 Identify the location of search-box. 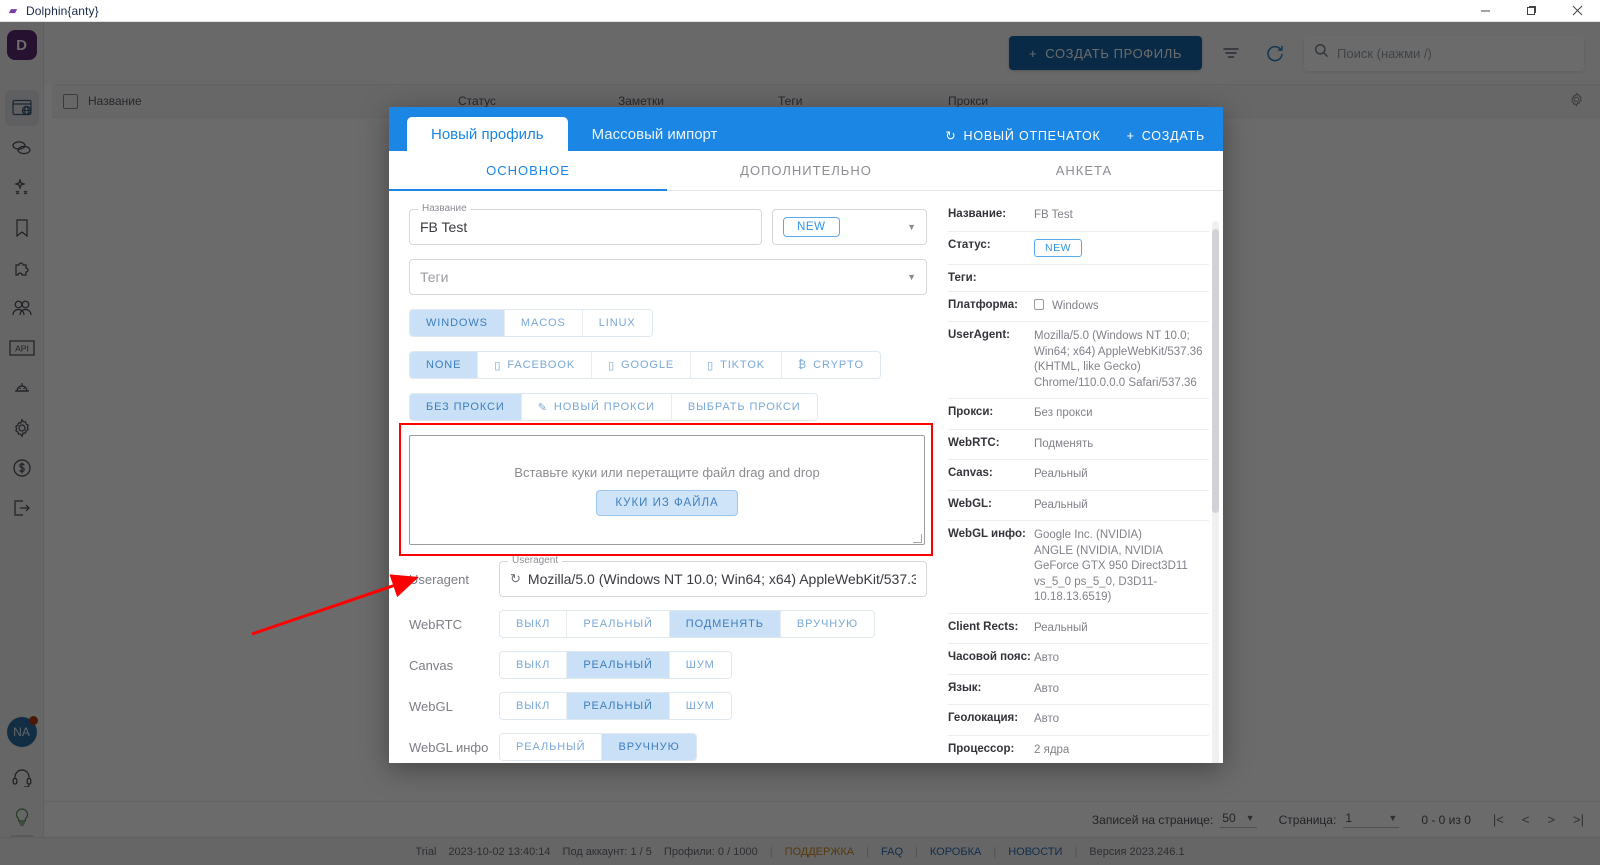
(1444, 53).